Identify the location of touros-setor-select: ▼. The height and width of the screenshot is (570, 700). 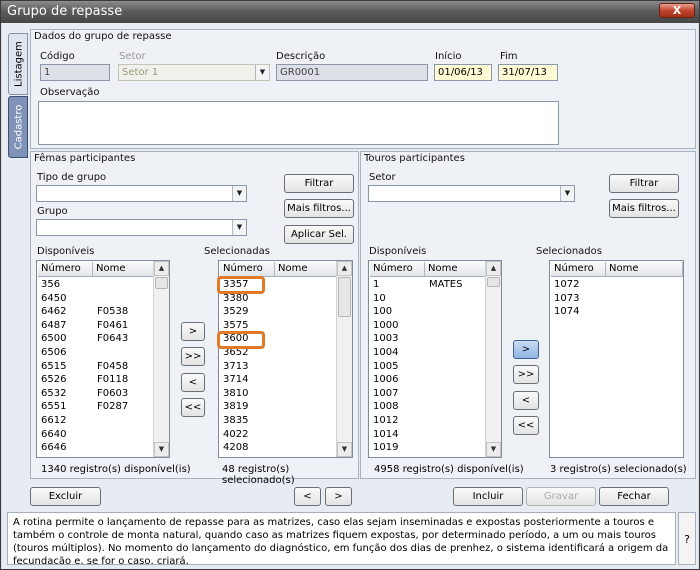
(471, 193).